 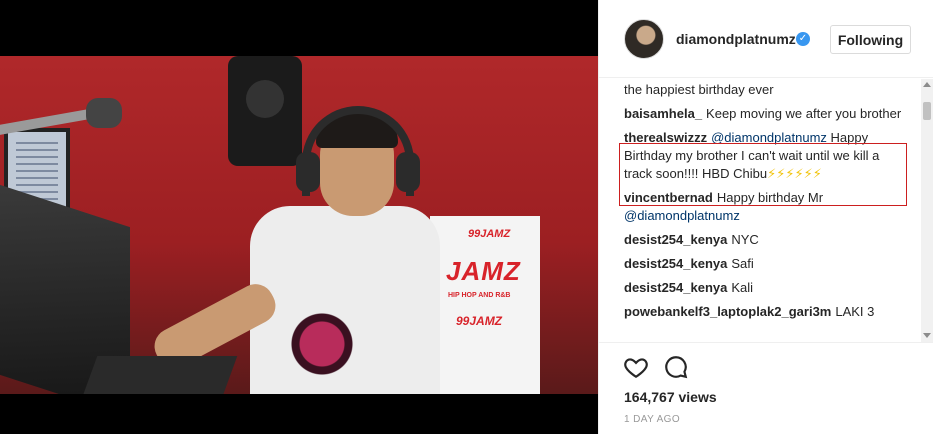 I want to click on banner-tagline: HIP HOP AND R&B, so click(x=479, y=295).